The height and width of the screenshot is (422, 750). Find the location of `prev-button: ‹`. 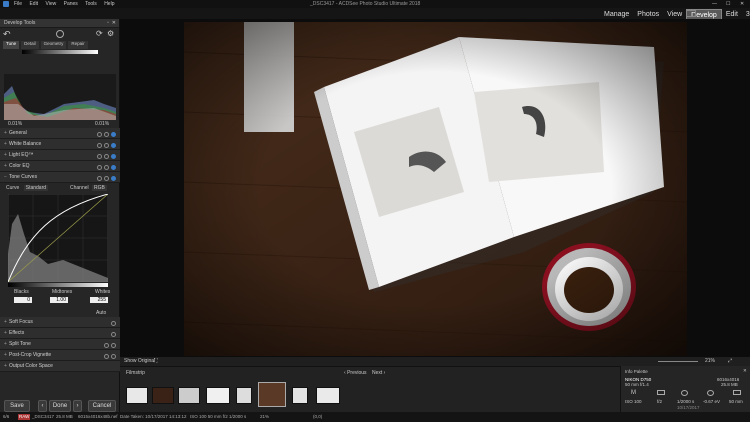

prev-button: ‹ is located at coordinates (42, 406).